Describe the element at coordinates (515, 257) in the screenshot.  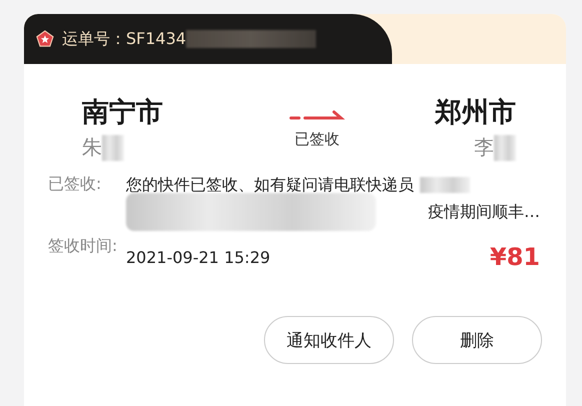
I see `price: ¥81` at that location.